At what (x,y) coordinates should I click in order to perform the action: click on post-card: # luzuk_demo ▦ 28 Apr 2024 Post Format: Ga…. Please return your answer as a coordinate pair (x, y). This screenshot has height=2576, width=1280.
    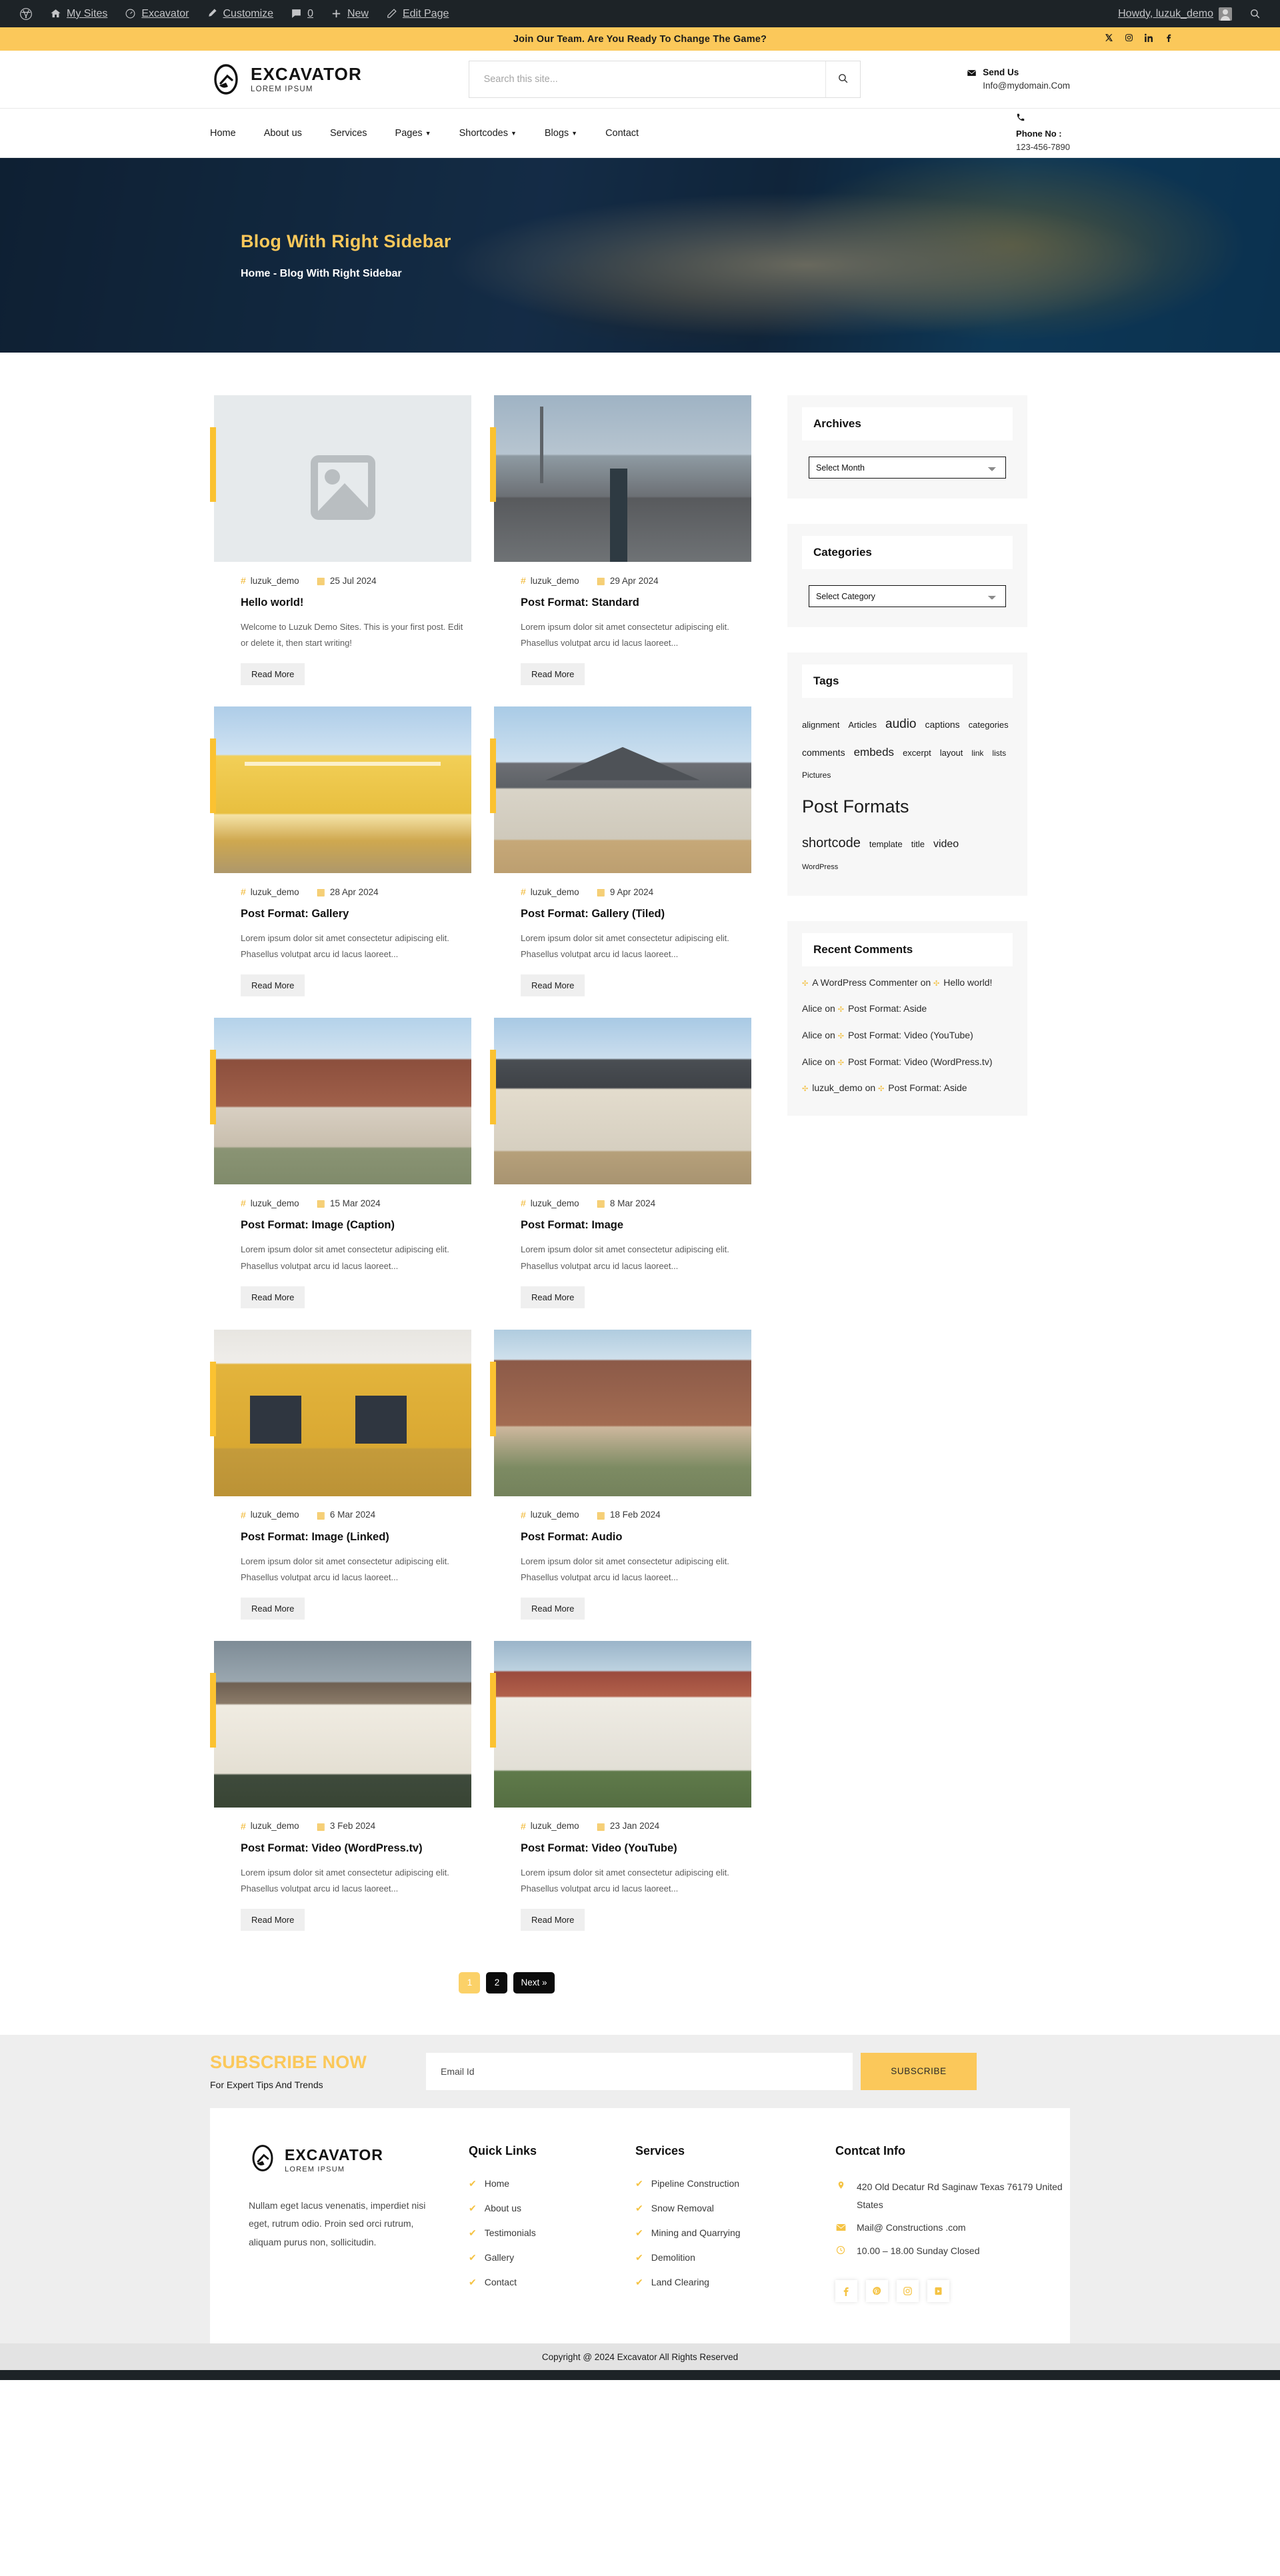
    Looking at the image, I should click on (340, 852).